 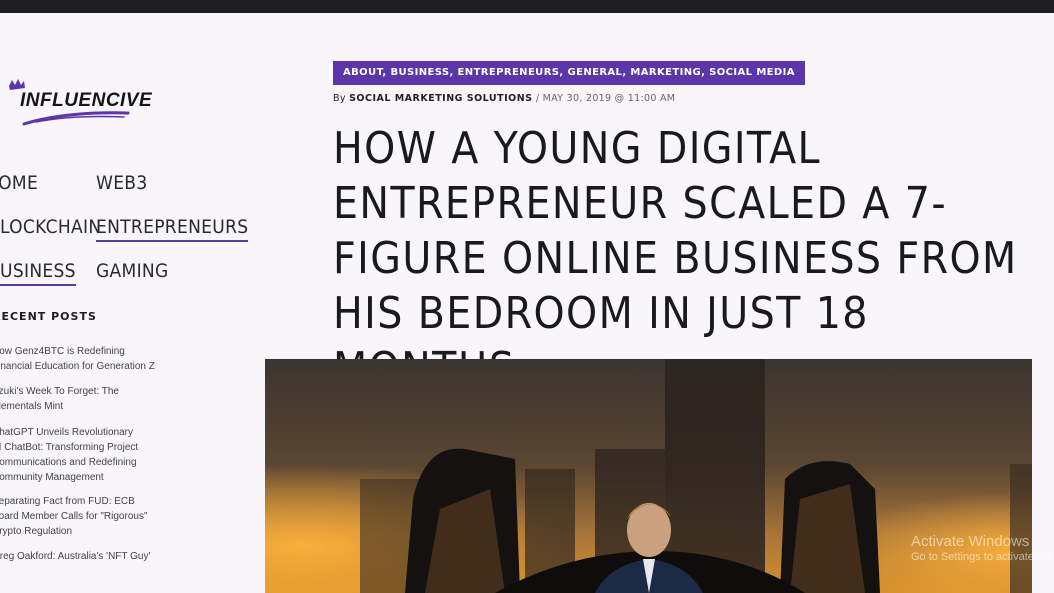 What do you see at coordinates (19, 184) in the screenshot?
I see `nav-item-home: HOME` at bounding box center [19, 184].